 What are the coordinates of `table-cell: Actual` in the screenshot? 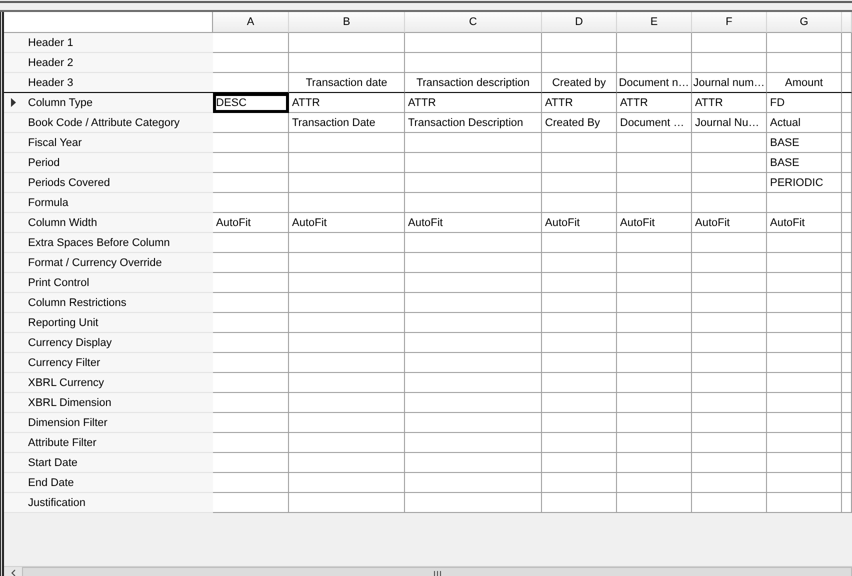 It's located at (804, 123).